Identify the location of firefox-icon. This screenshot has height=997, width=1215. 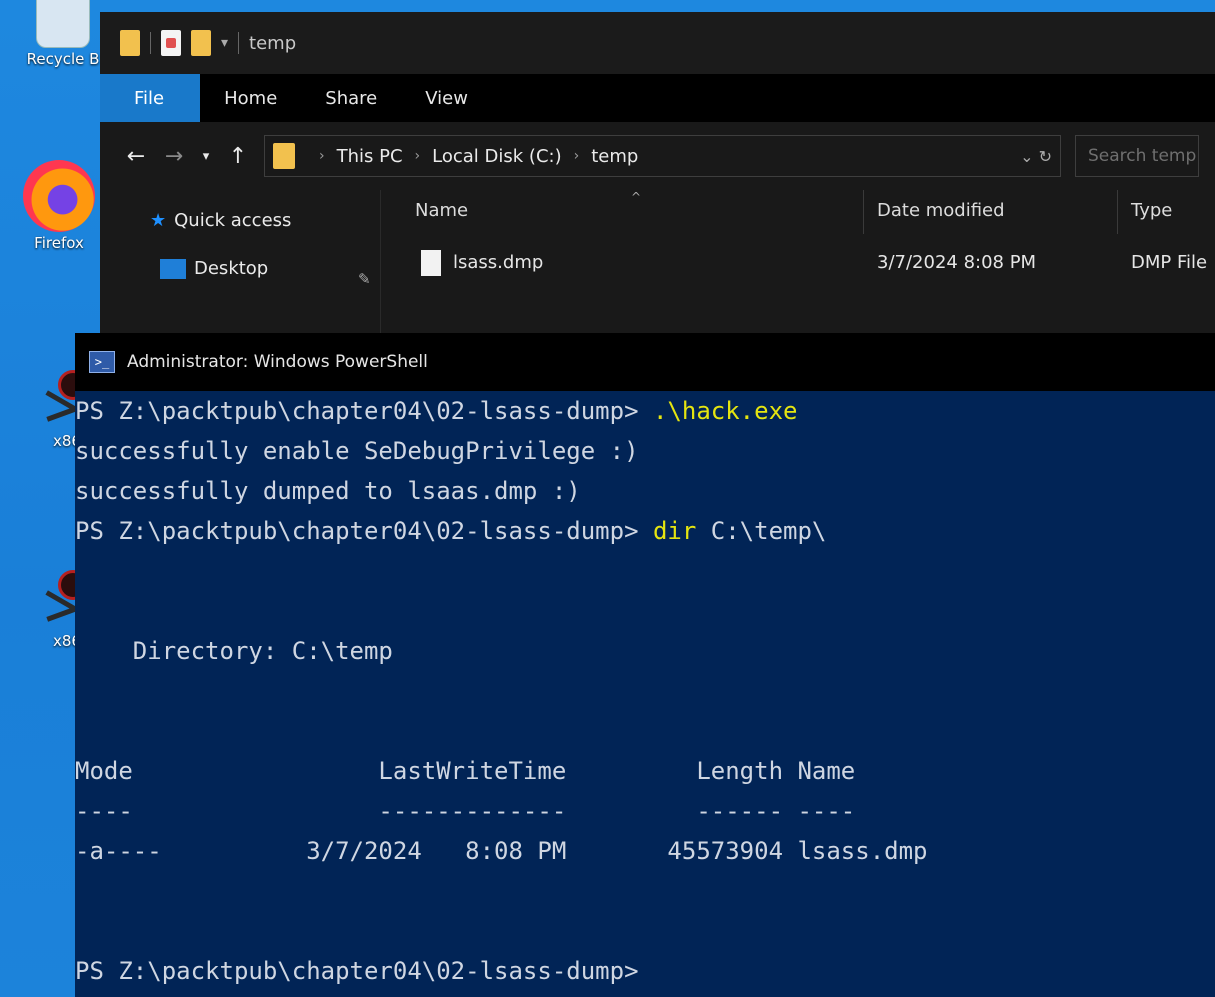
(59, 196).